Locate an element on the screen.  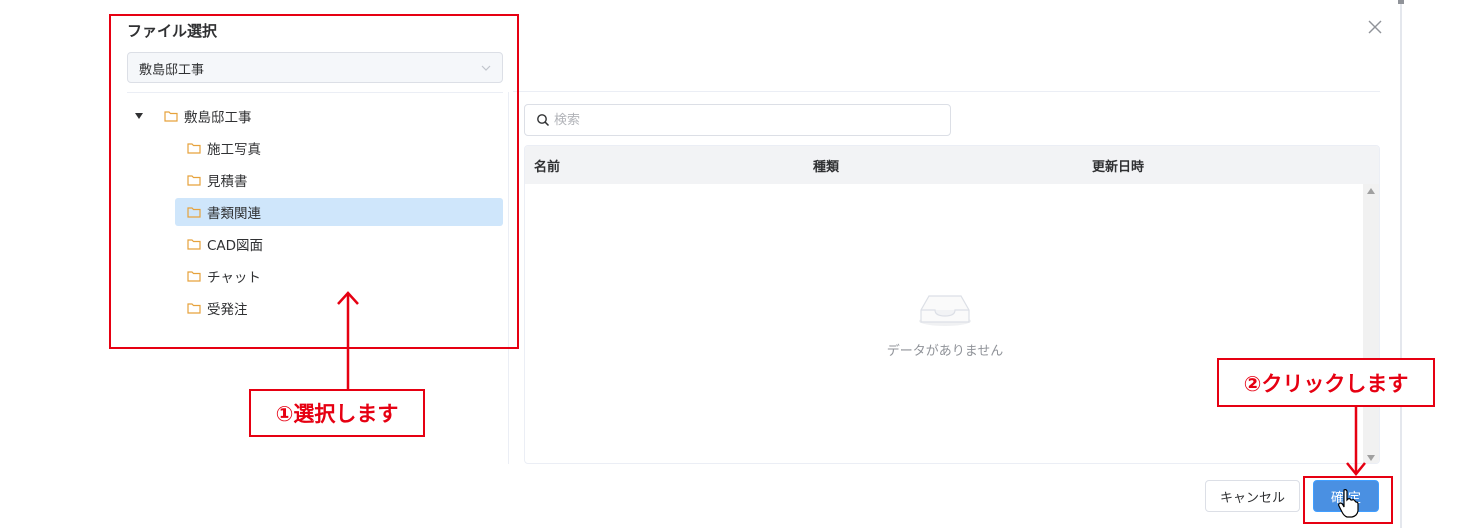
arrow-down-icon is located at coordinates (1356, 440).